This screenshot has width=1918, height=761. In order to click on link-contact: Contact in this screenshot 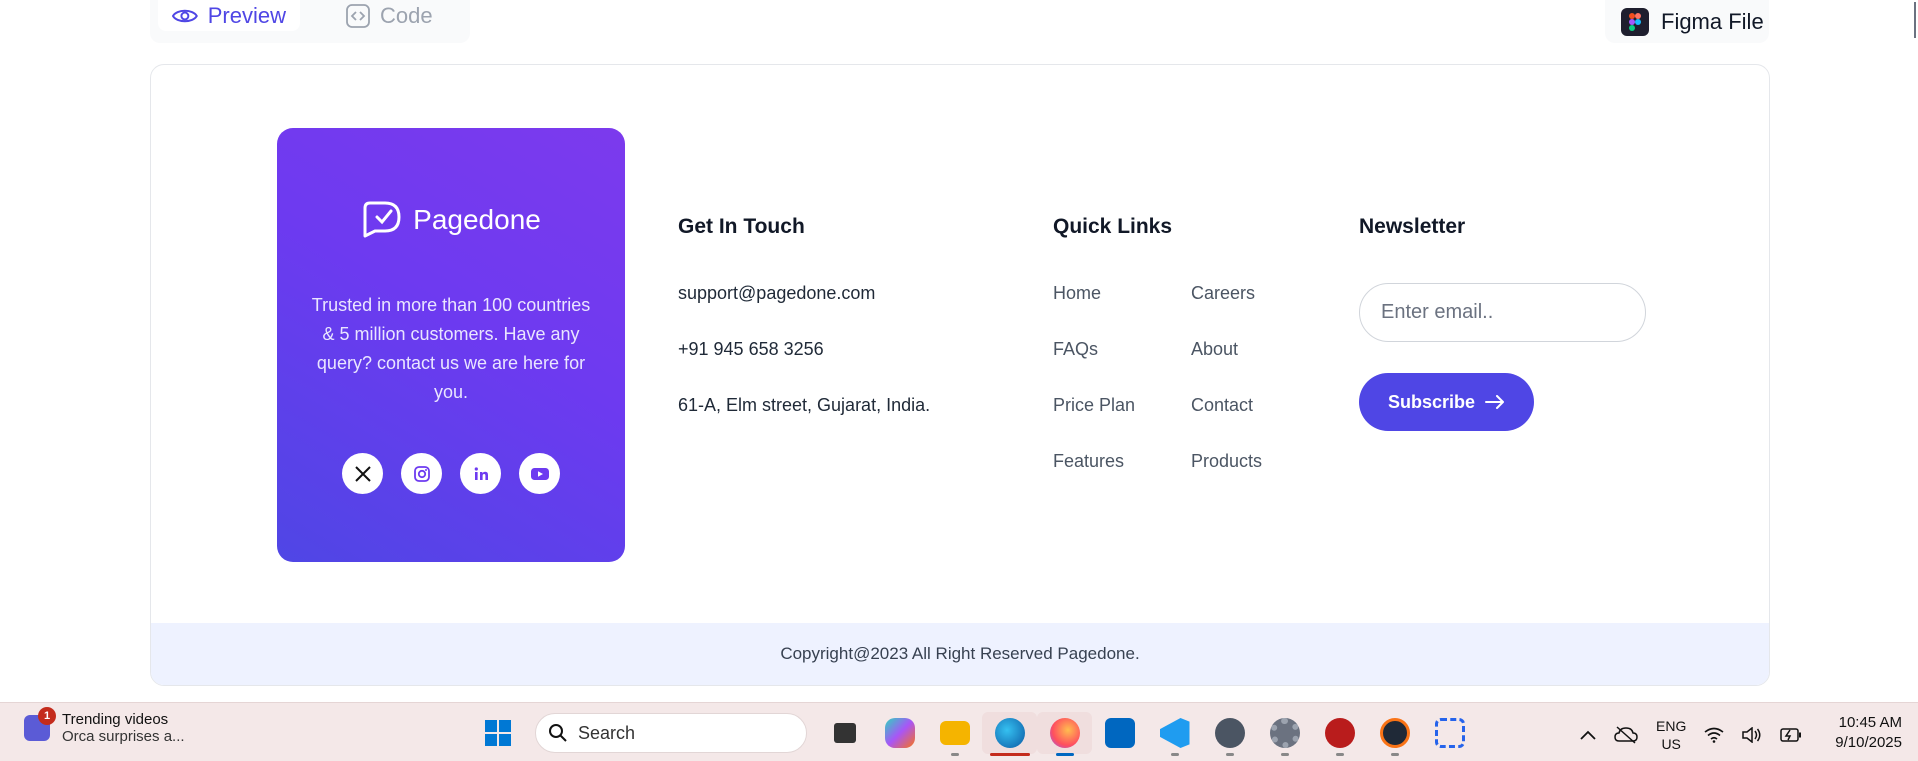, I will do `click(1222, 405)`.